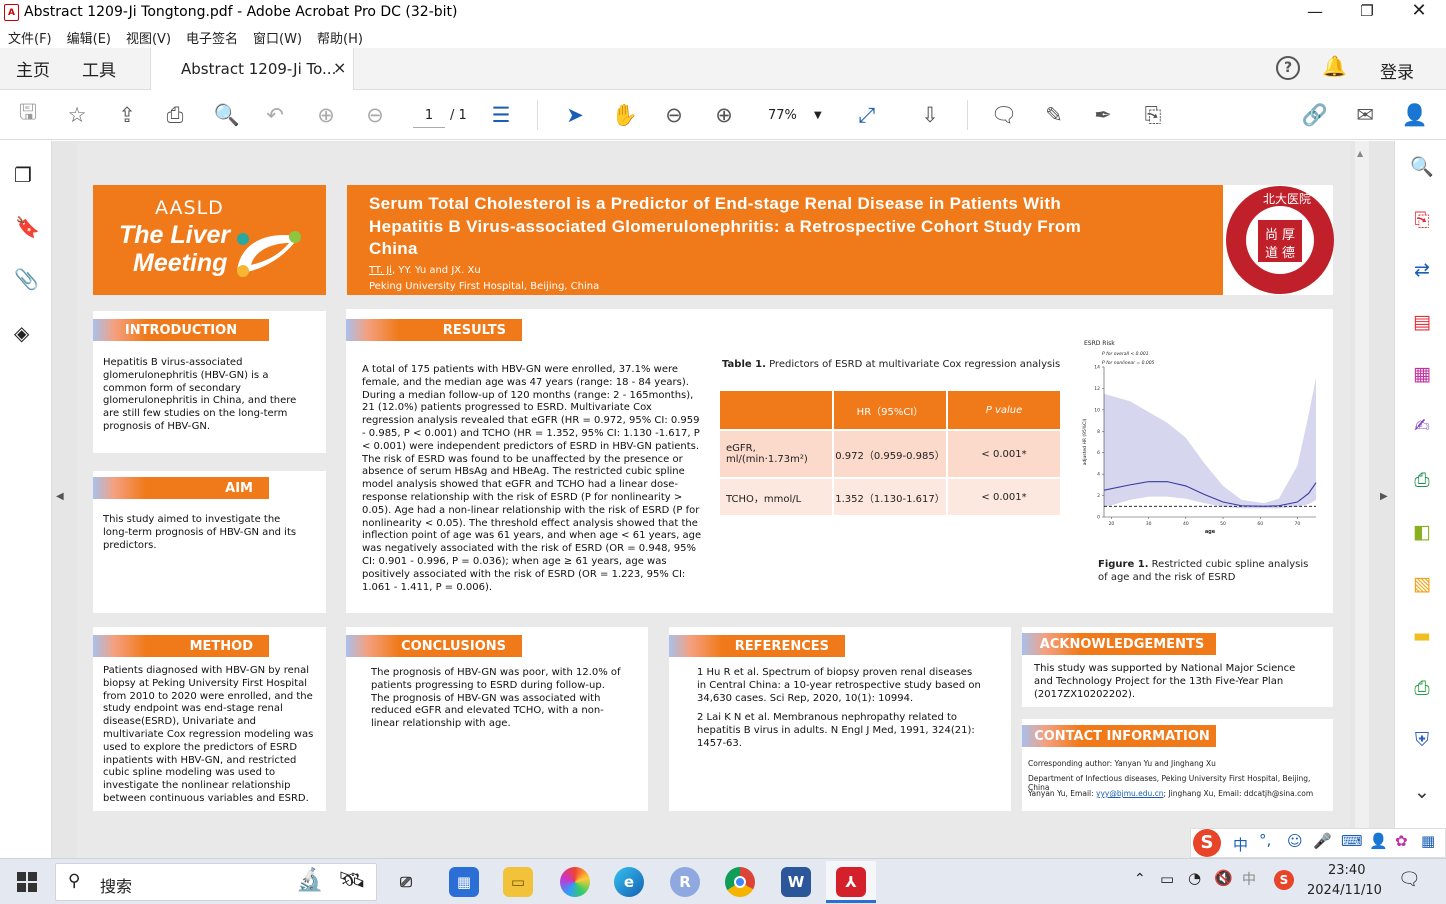 The width and height of the screenshot is (1446, 904). I want to click on collapse-left-panel-icon: ◀, so click(60, 496).